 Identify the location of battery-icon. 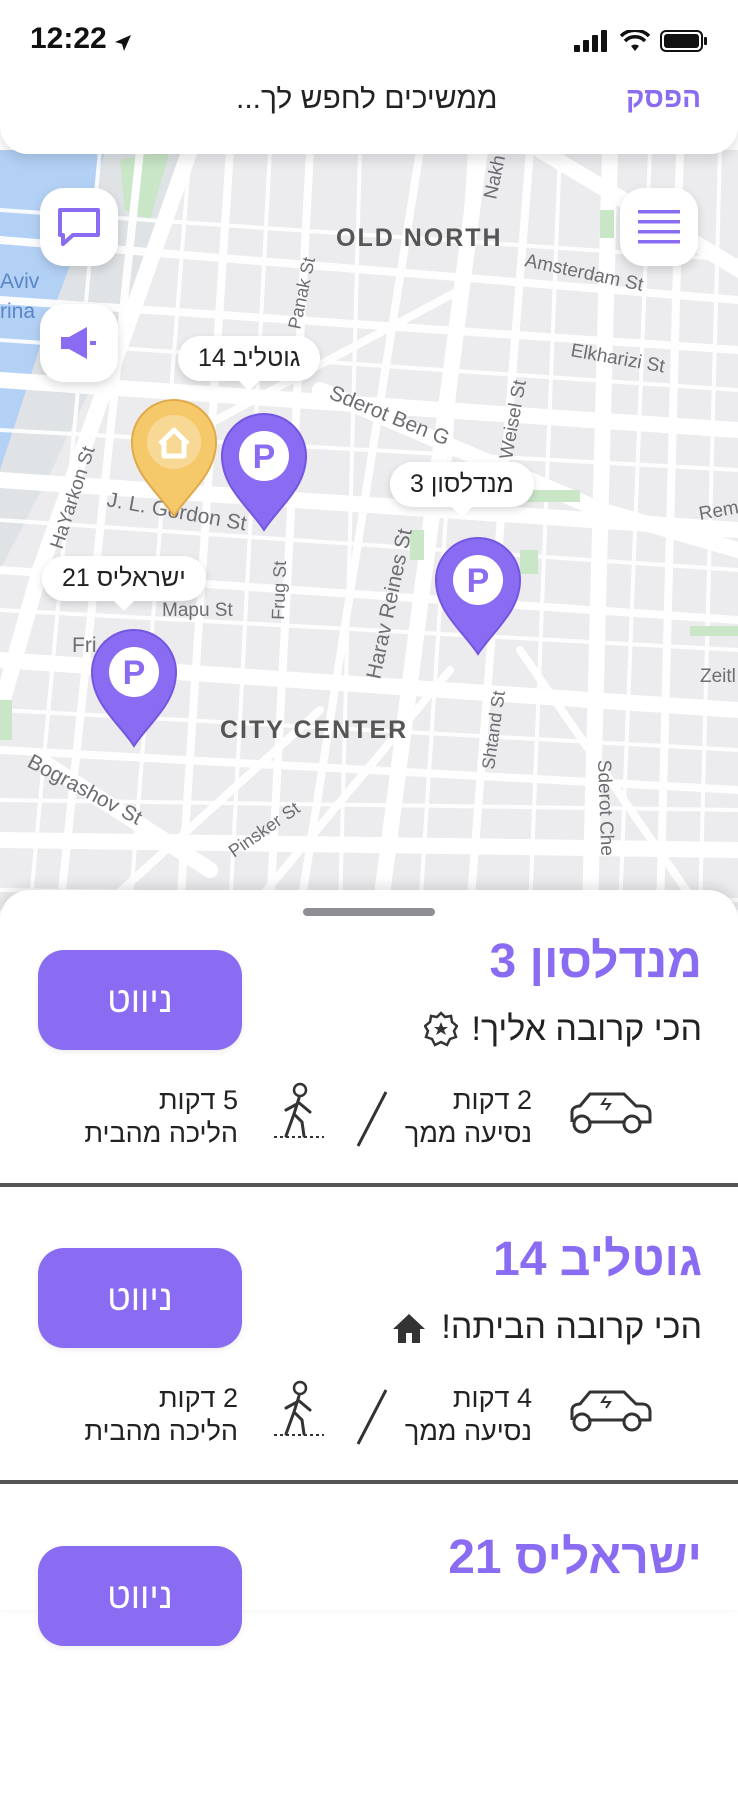
(683, 41).